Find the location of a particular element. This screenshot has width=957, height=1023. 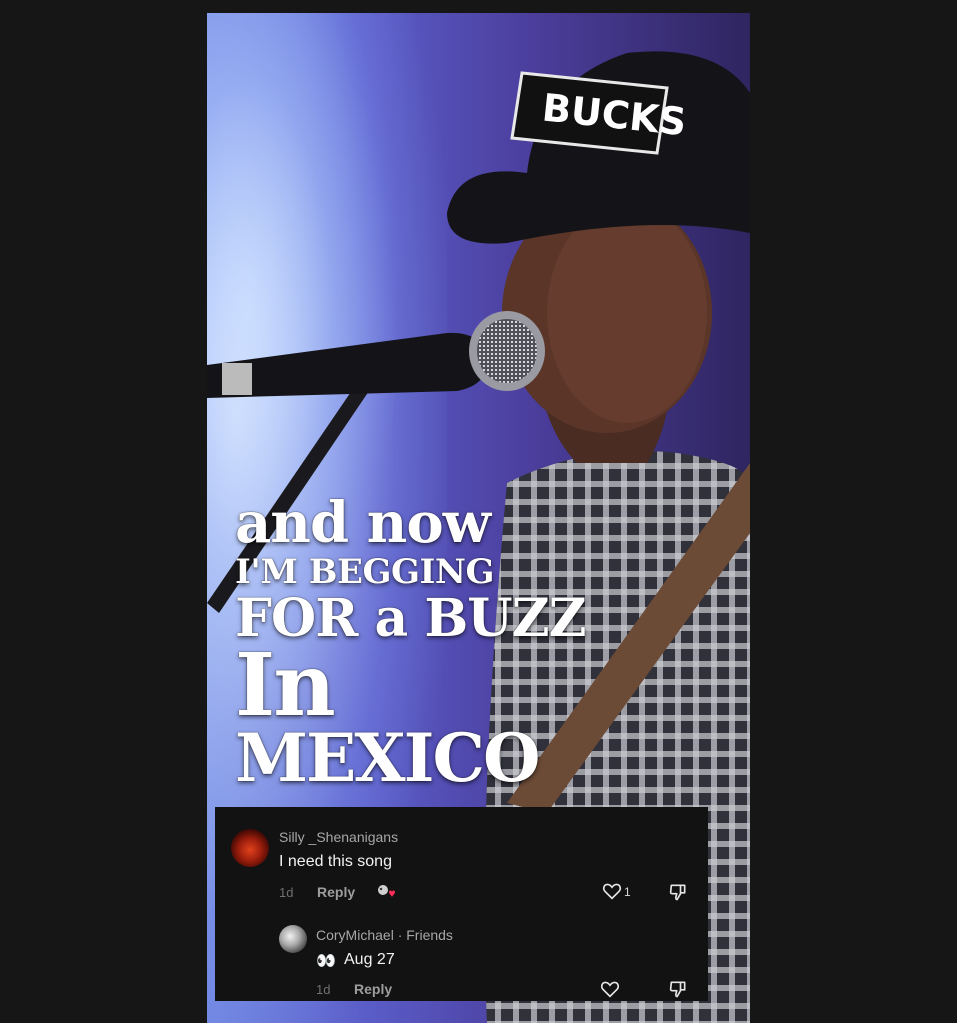

comment-username: CoryMichael · Friends is located at coordinates (384, 935).